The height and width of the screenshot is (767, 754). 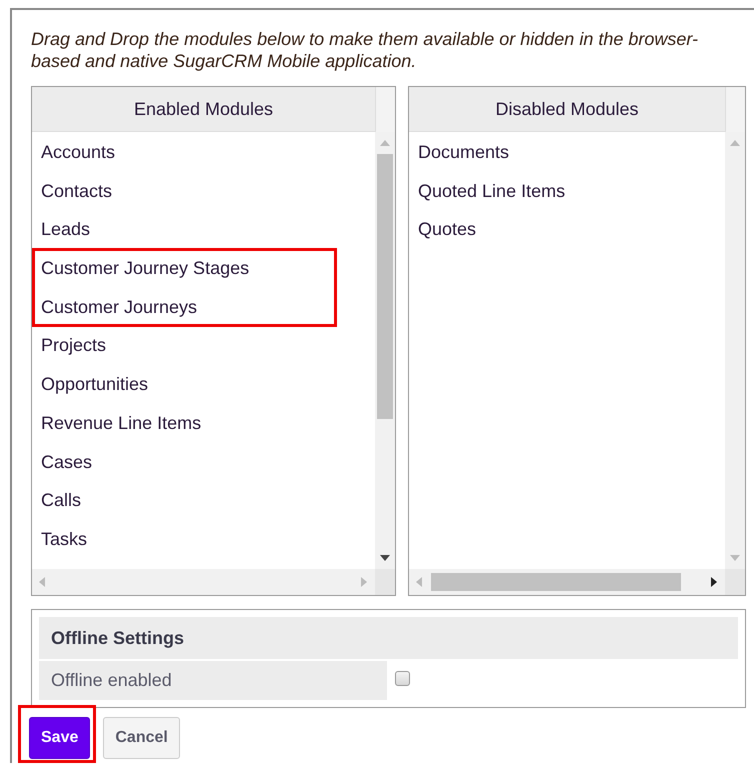 I want to click on setting-label: Offline enabled, so click(x=213, y=680).